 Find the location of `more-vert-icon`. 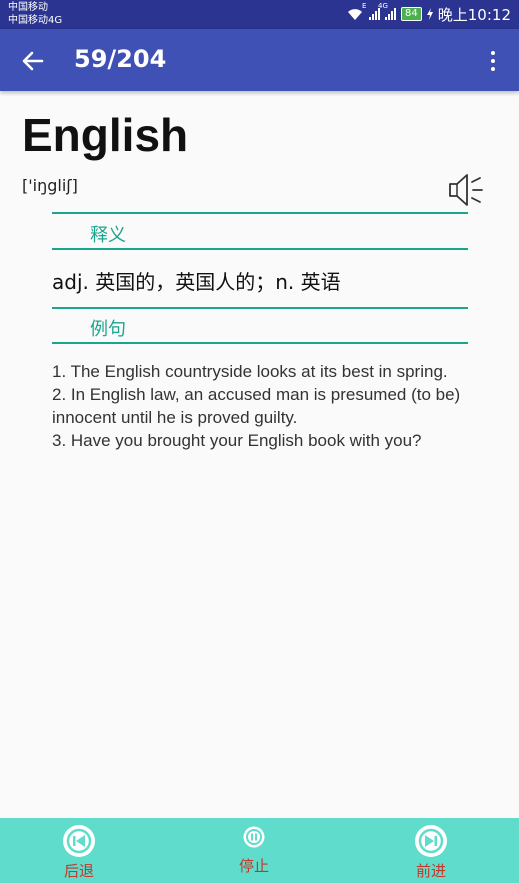

more-vert-icon is located at coordinates (493, 53).